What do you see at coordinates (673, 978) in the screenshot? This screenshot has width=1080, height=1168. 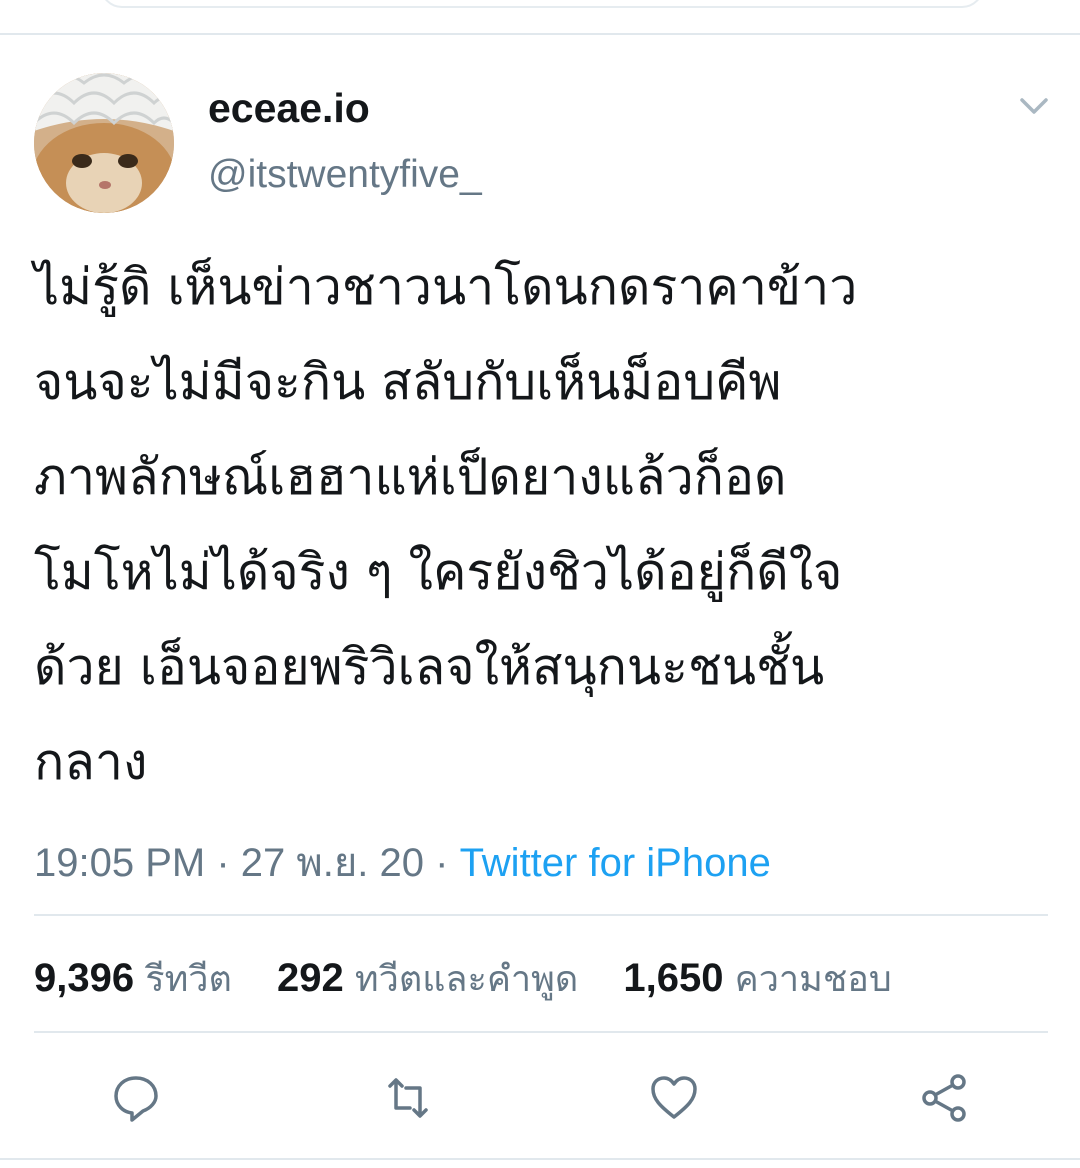 I see `likes-count: 1,650` at bounding box center [673, 978].